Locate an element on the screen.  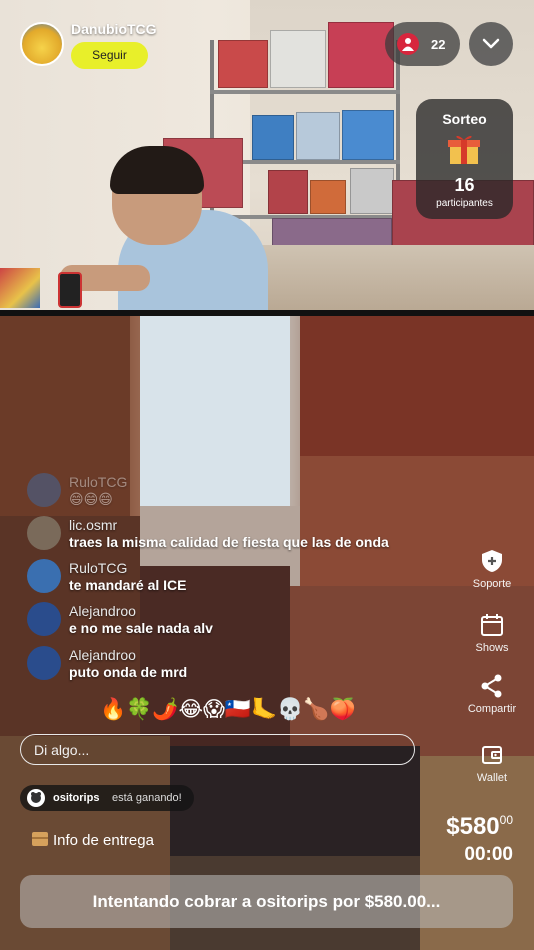
pixel-block is located at coordinates (417, 386).